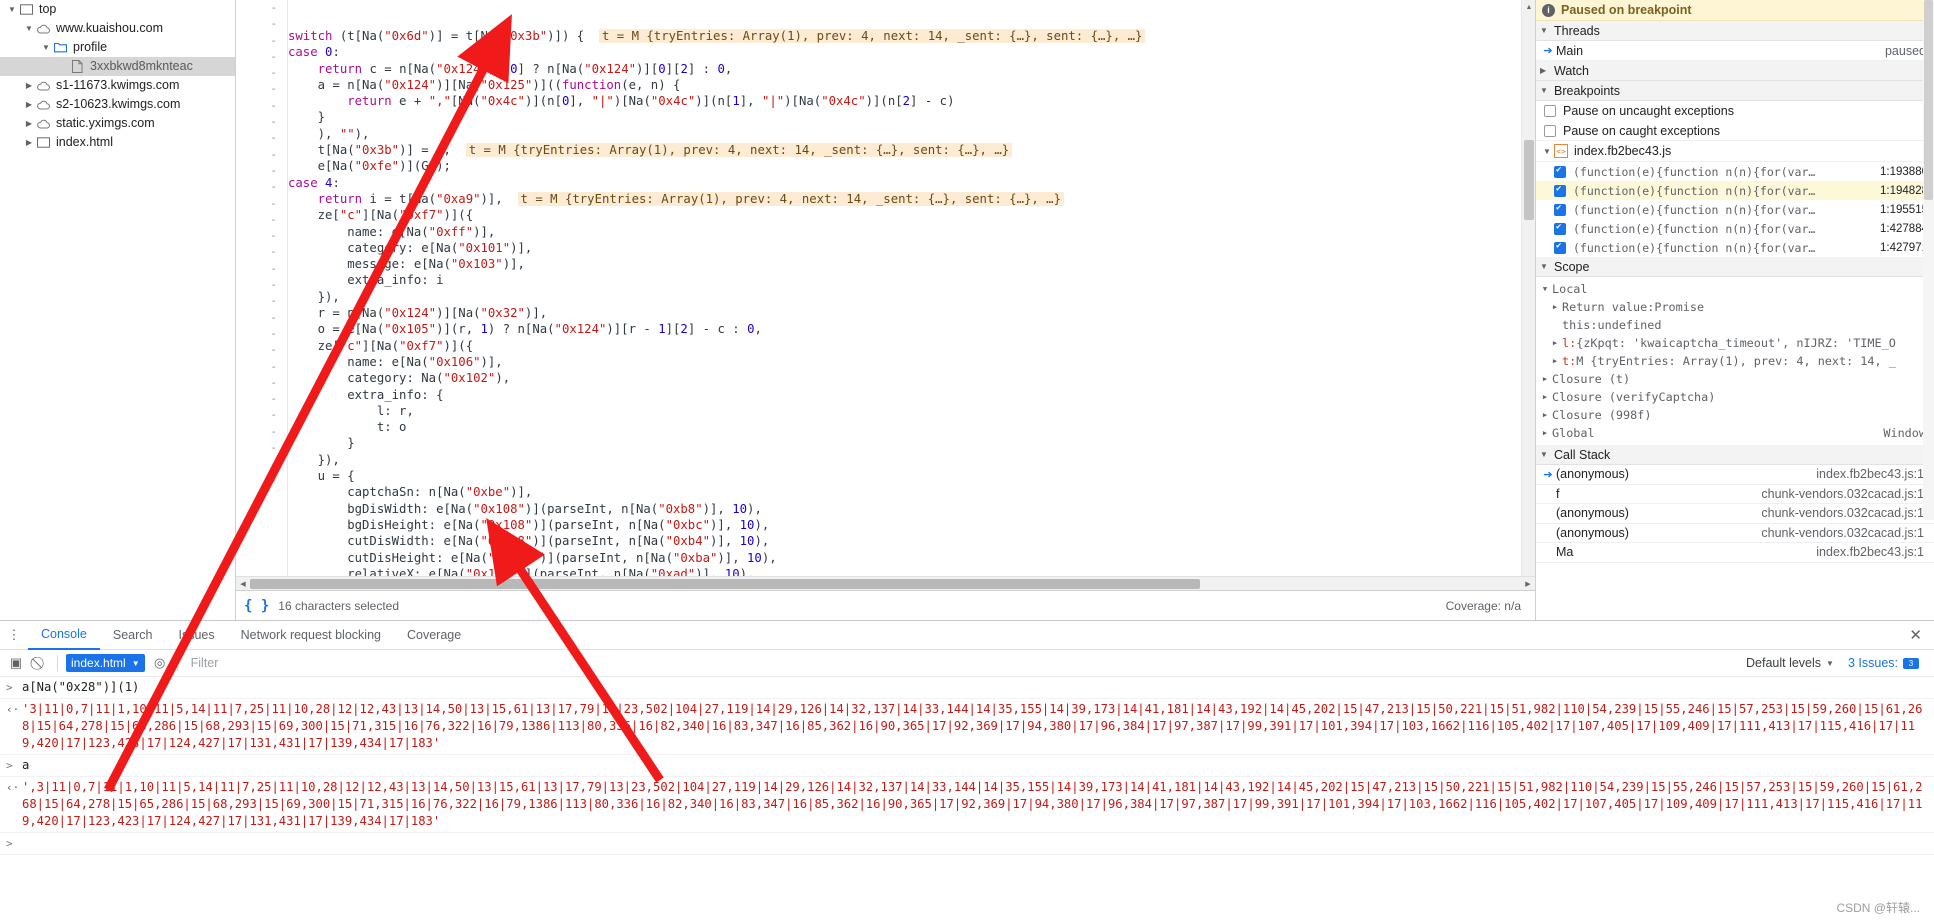 Image resolution: width=1934 pixels, height=920 pixels. Describe the element at coordinates (911, 427) in the screenshot. I see `code-line: t: o` at that location.